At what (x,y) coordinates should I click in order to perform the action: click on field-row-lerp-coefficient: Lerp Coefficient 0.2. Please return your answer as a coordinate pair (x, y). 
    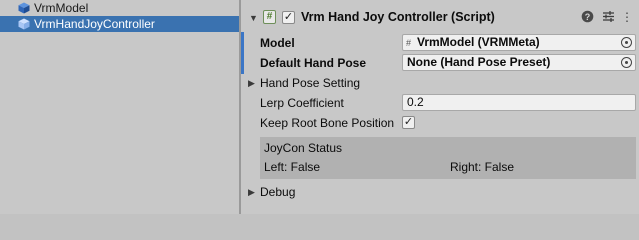
    Looking at the image, I should click on (440, 103).